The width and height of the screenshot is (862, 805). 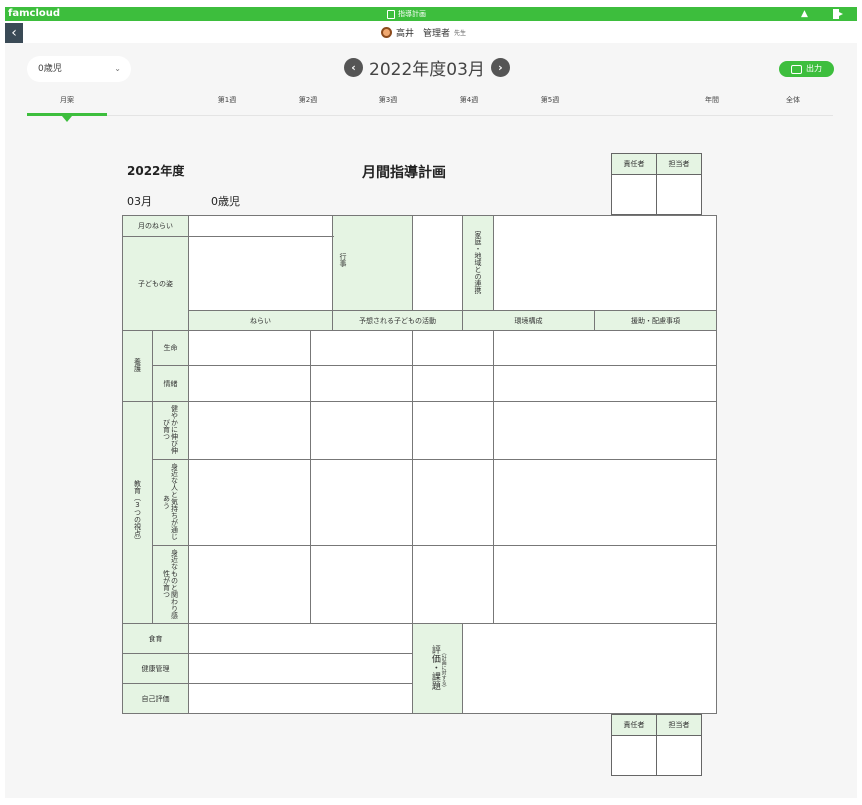 What do you see at coordinates (804, 14) in the screenshot?
I see `bell-icon: ▲` at bounding box center [804, 14].